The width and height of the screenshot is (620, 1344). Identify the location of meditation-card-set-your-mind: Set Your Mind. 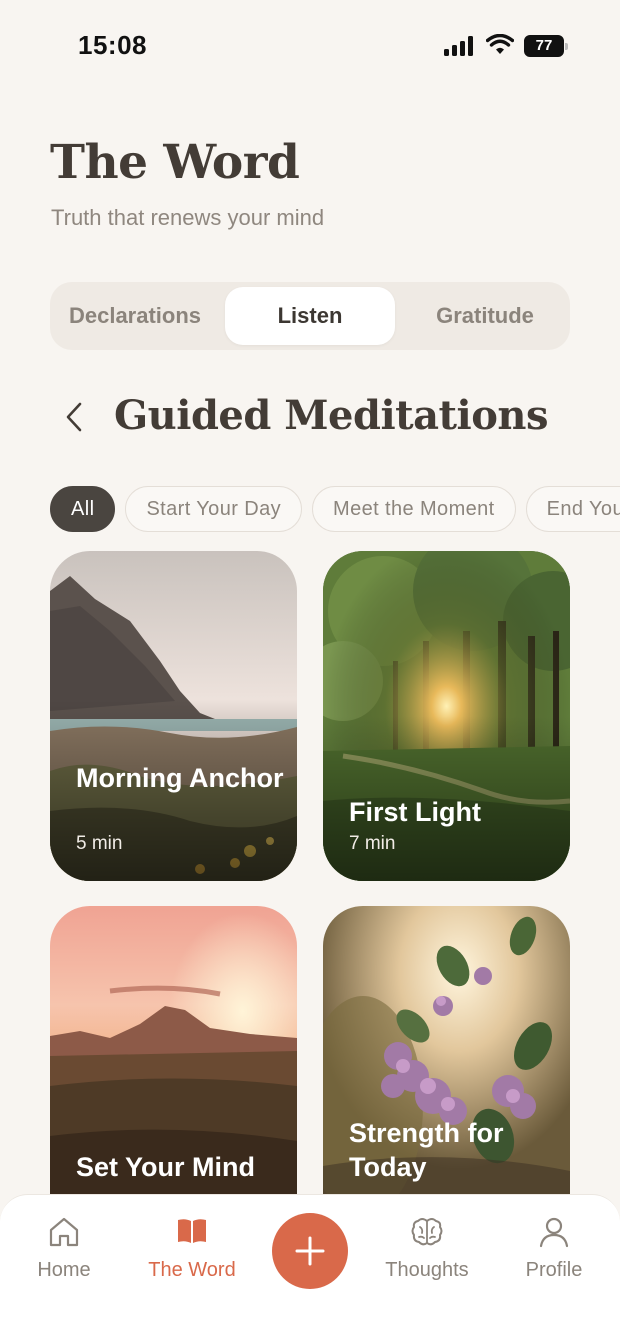
(173, 1071).